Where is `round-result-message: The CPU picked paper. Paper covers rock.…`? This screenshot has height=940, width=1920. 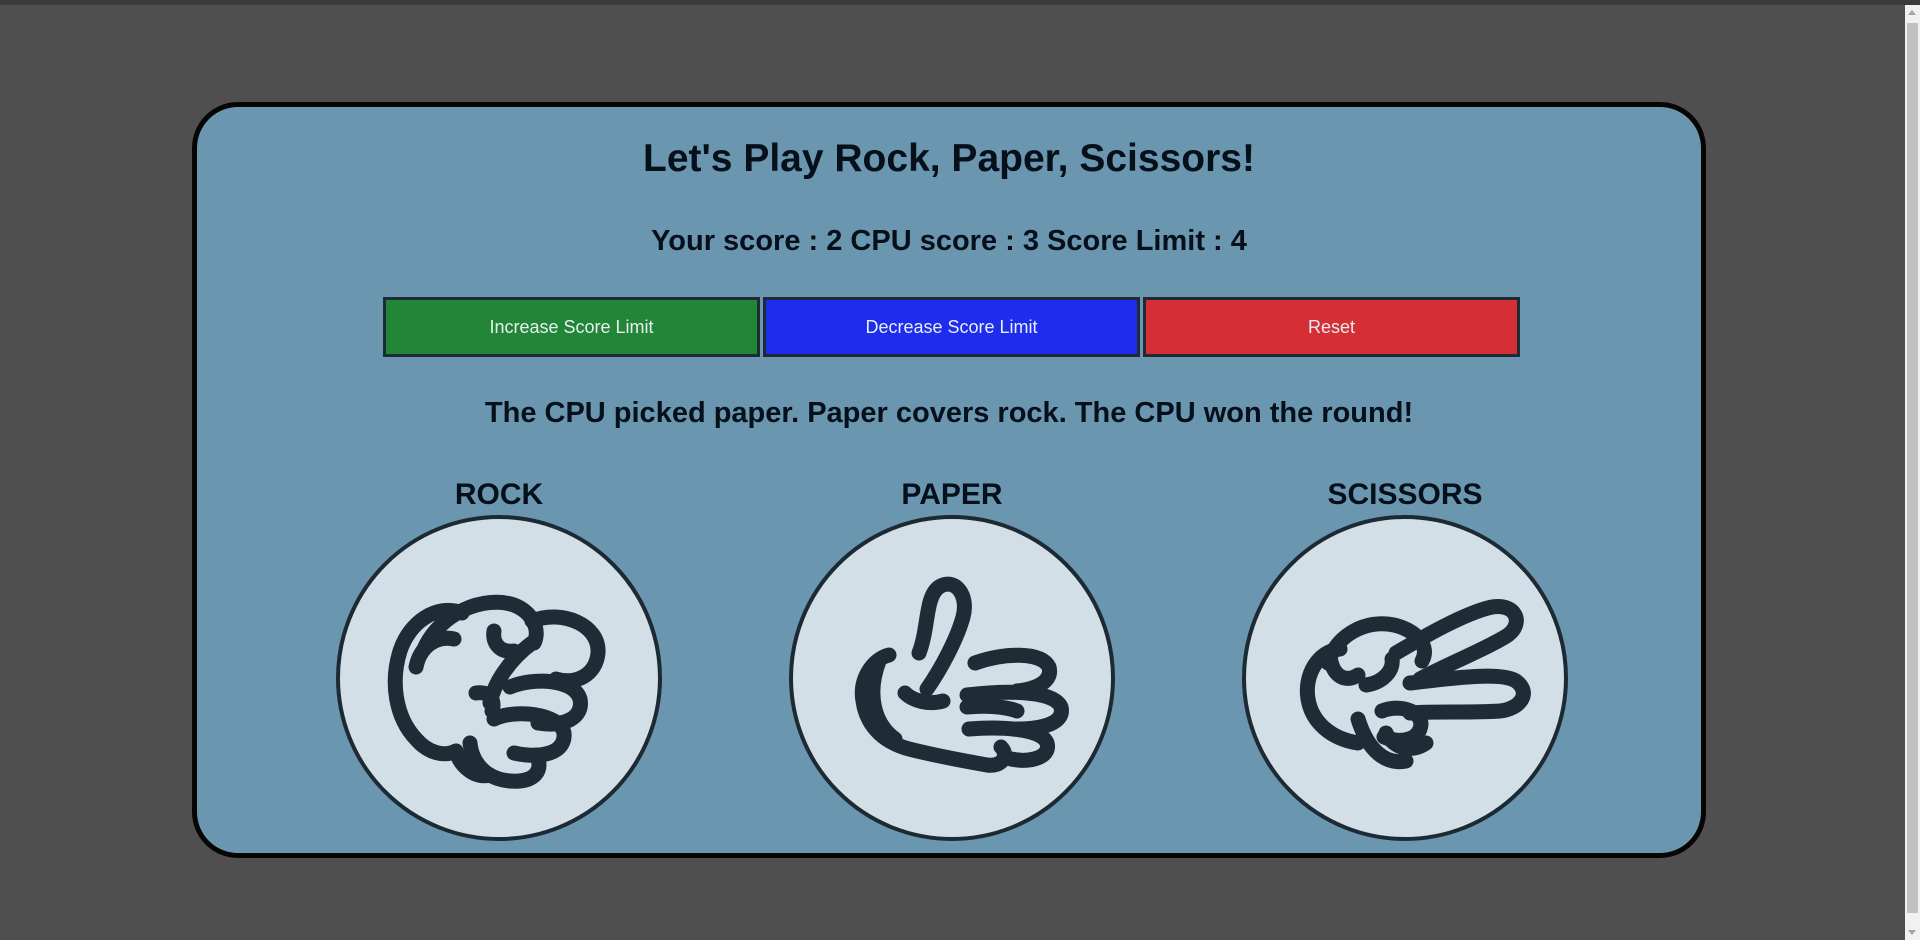
round-result-message: The CPU picked paper. Paper covers rock.… is located at coordinates (949, 413).